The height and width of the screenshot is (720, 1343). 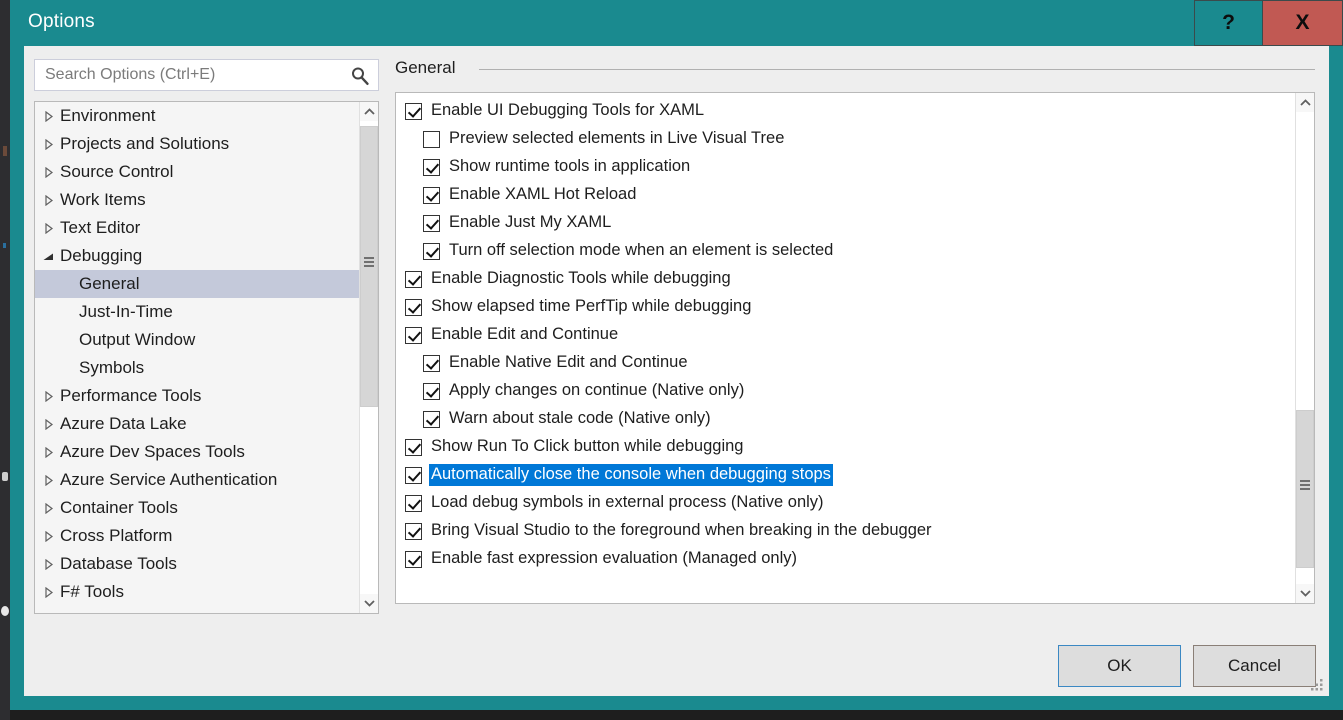 I want to click on resize-grip, so click(x=1317, y=685).